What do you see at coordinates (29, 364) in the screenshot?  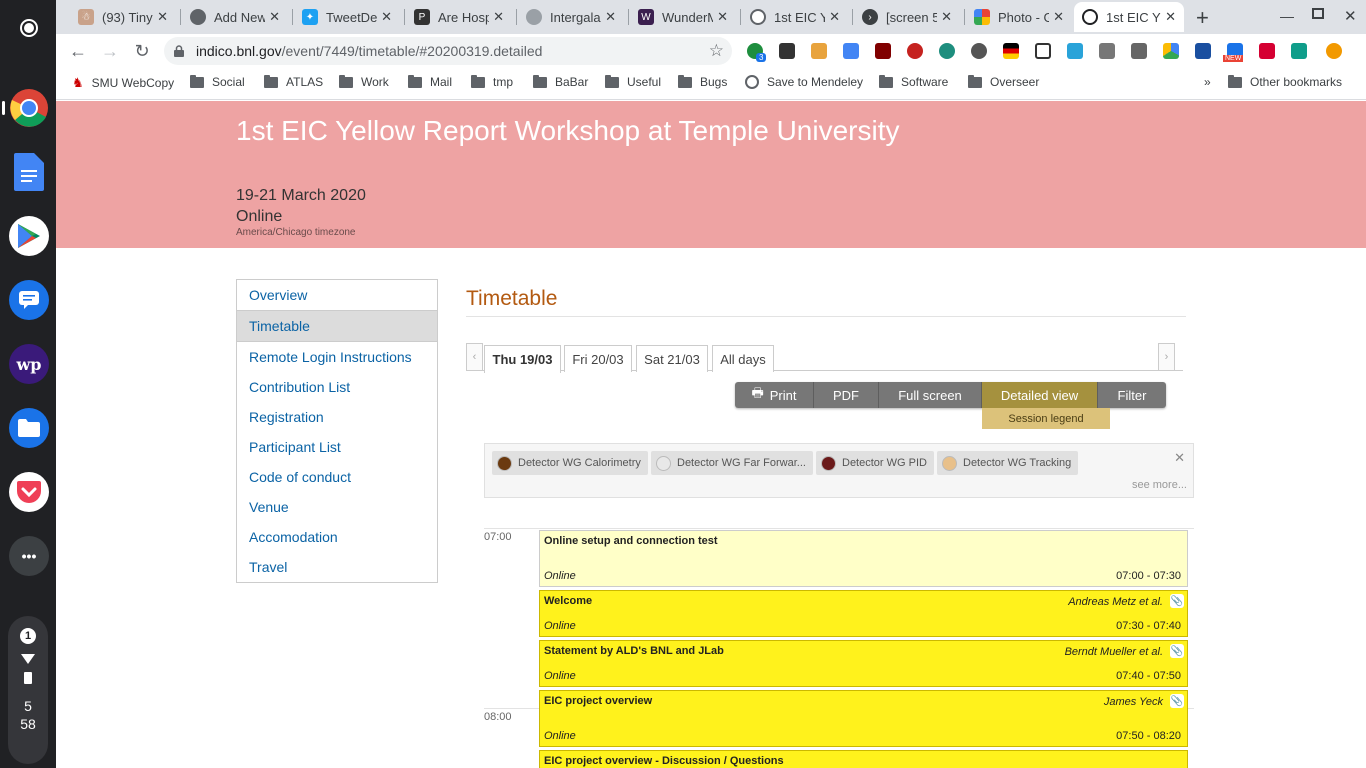 I see `washington-post-icon: wp` at bounding box center [29, 364].